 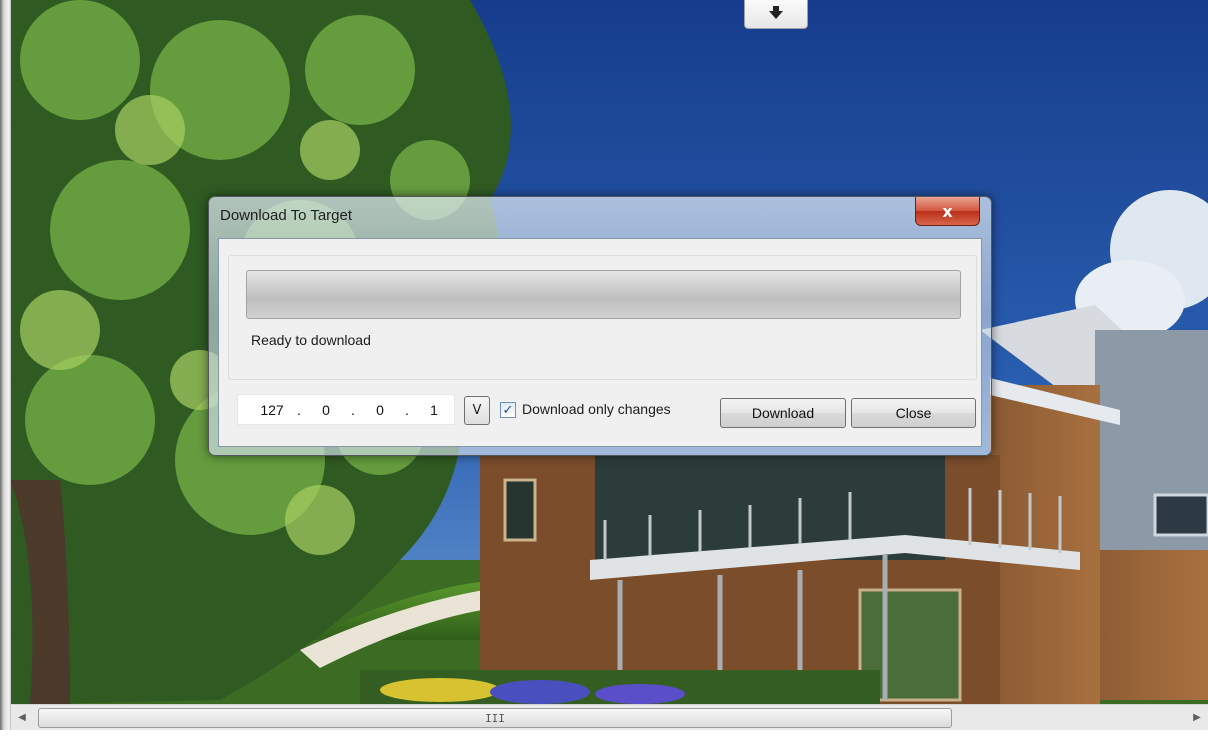 I want to click on arrow-down-icon, so click(x=776, y=12).